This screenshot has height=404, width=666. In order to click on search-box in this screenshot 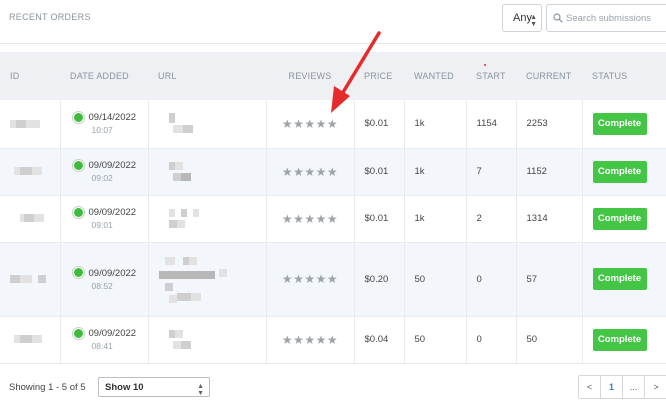, I will do `click(606, 18)`.